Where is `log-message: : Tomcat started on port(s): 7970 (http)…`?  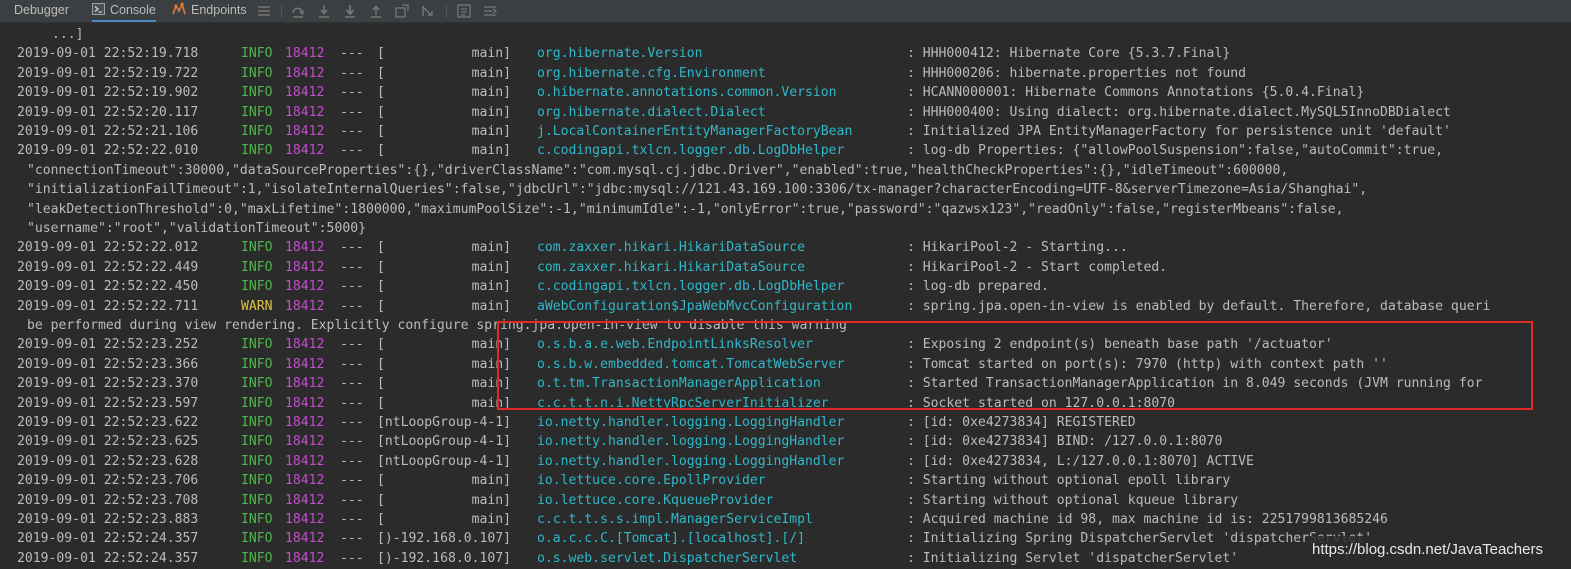
log-message: : Tomcat started on port(s): 7970 (http)… is located at coordinates (1147, 364).